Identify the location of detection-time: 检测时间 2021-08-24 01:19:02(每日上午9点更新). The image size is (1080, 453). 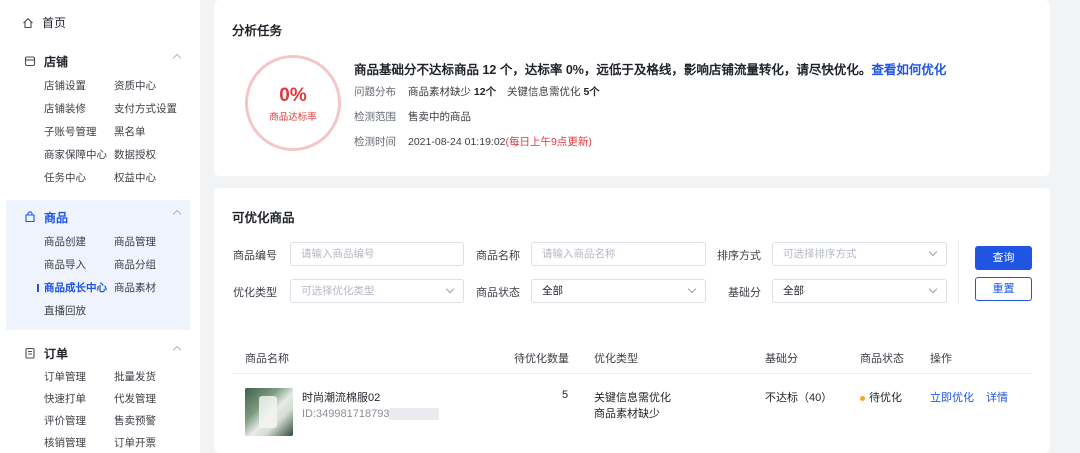
(473, 141).